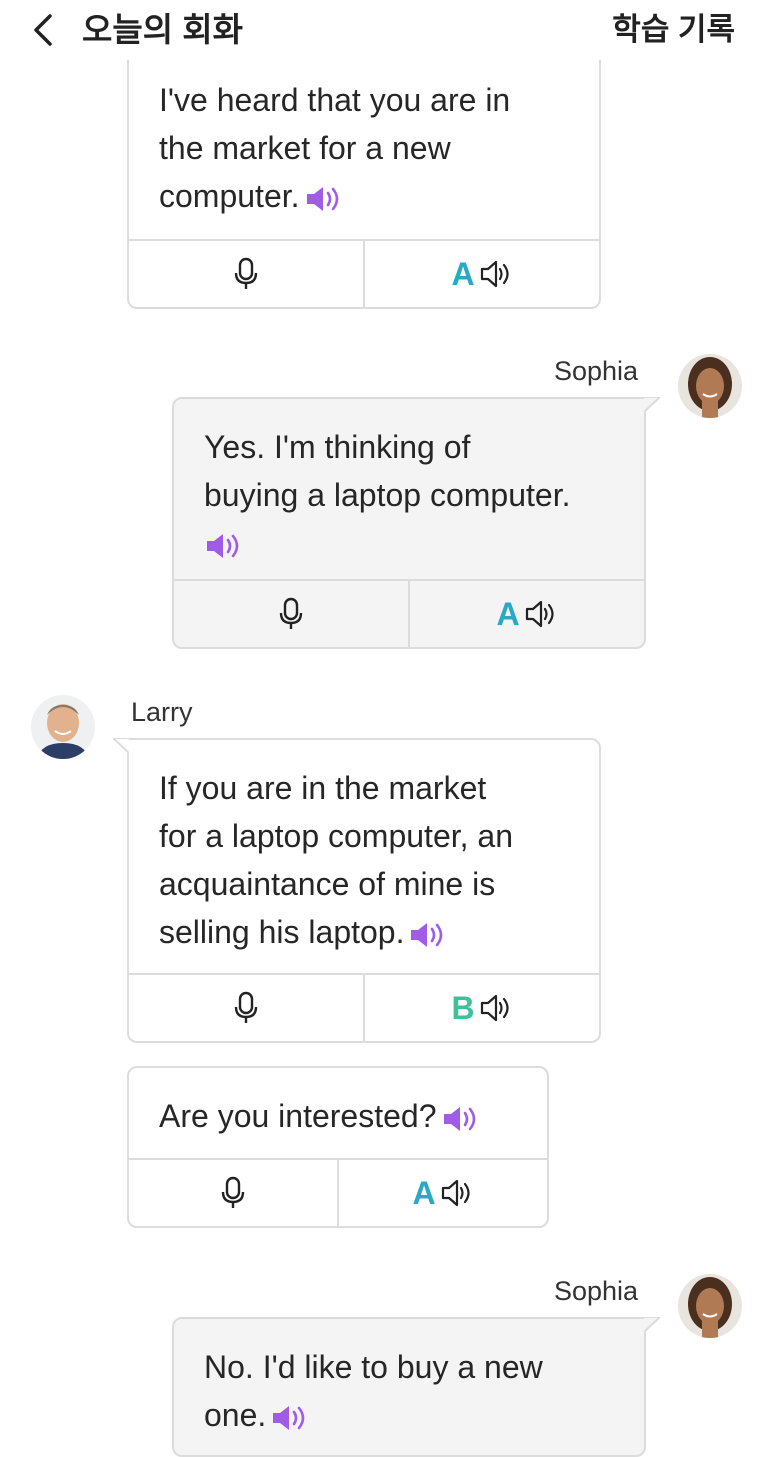 Image resolution: width=773 pixels, height=1457 pixels. What do you see at coordinates (229, 196) in the screenshot?
I see `message-line: computer.` at bounding box center [229, 196].